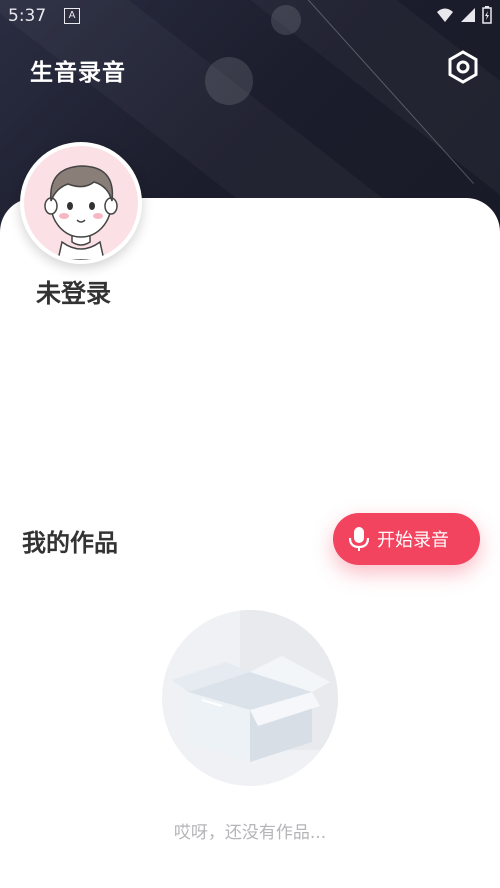  I want to click on section-title-works: 我的作品, so click(70, 543).